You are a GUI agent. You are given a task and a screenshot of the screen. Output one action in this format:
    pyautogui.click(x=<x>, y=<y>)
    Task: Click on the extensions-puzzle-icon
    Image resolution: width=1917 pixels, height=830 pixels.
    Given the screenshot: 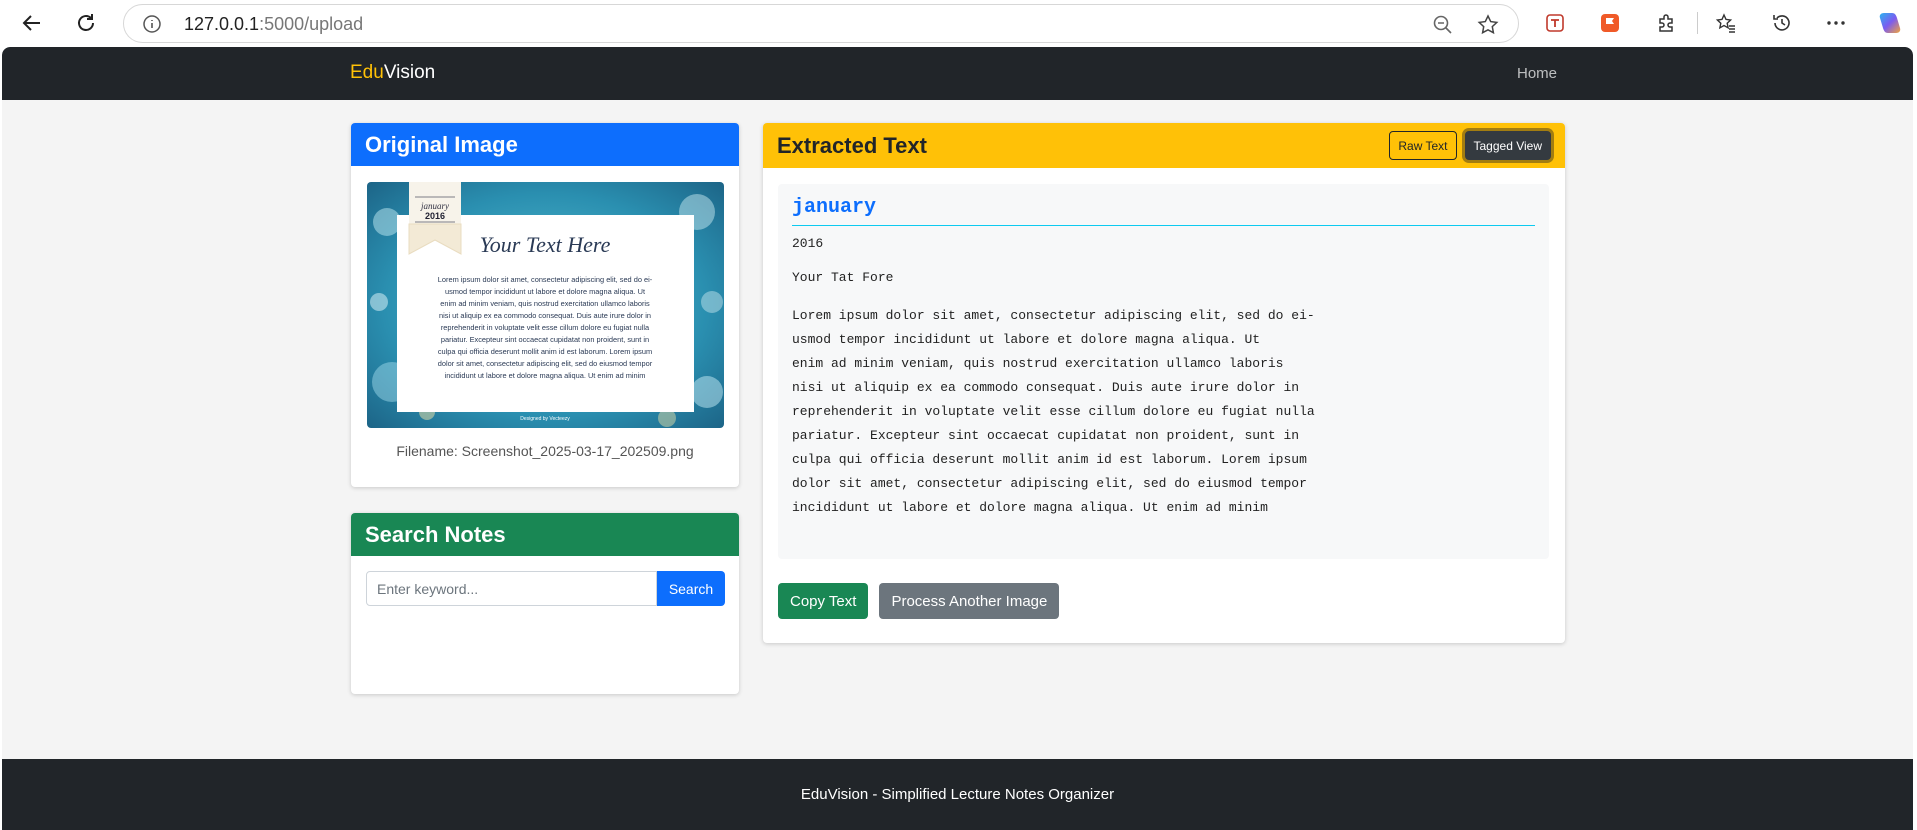 What is the action you would take?
    pyautogui.click(x=1666, y=23)
    